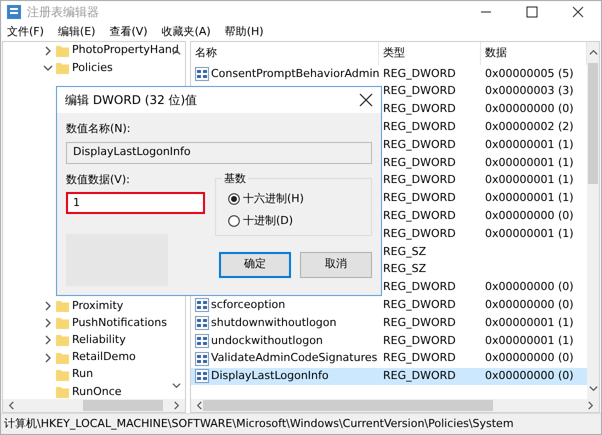 The image size is (602, 435). What do you see at coordinates (294, 358) in the screenshot?
I see `value-name: ValidateAdminCodeSignatures` at bounding box center [294, 358].